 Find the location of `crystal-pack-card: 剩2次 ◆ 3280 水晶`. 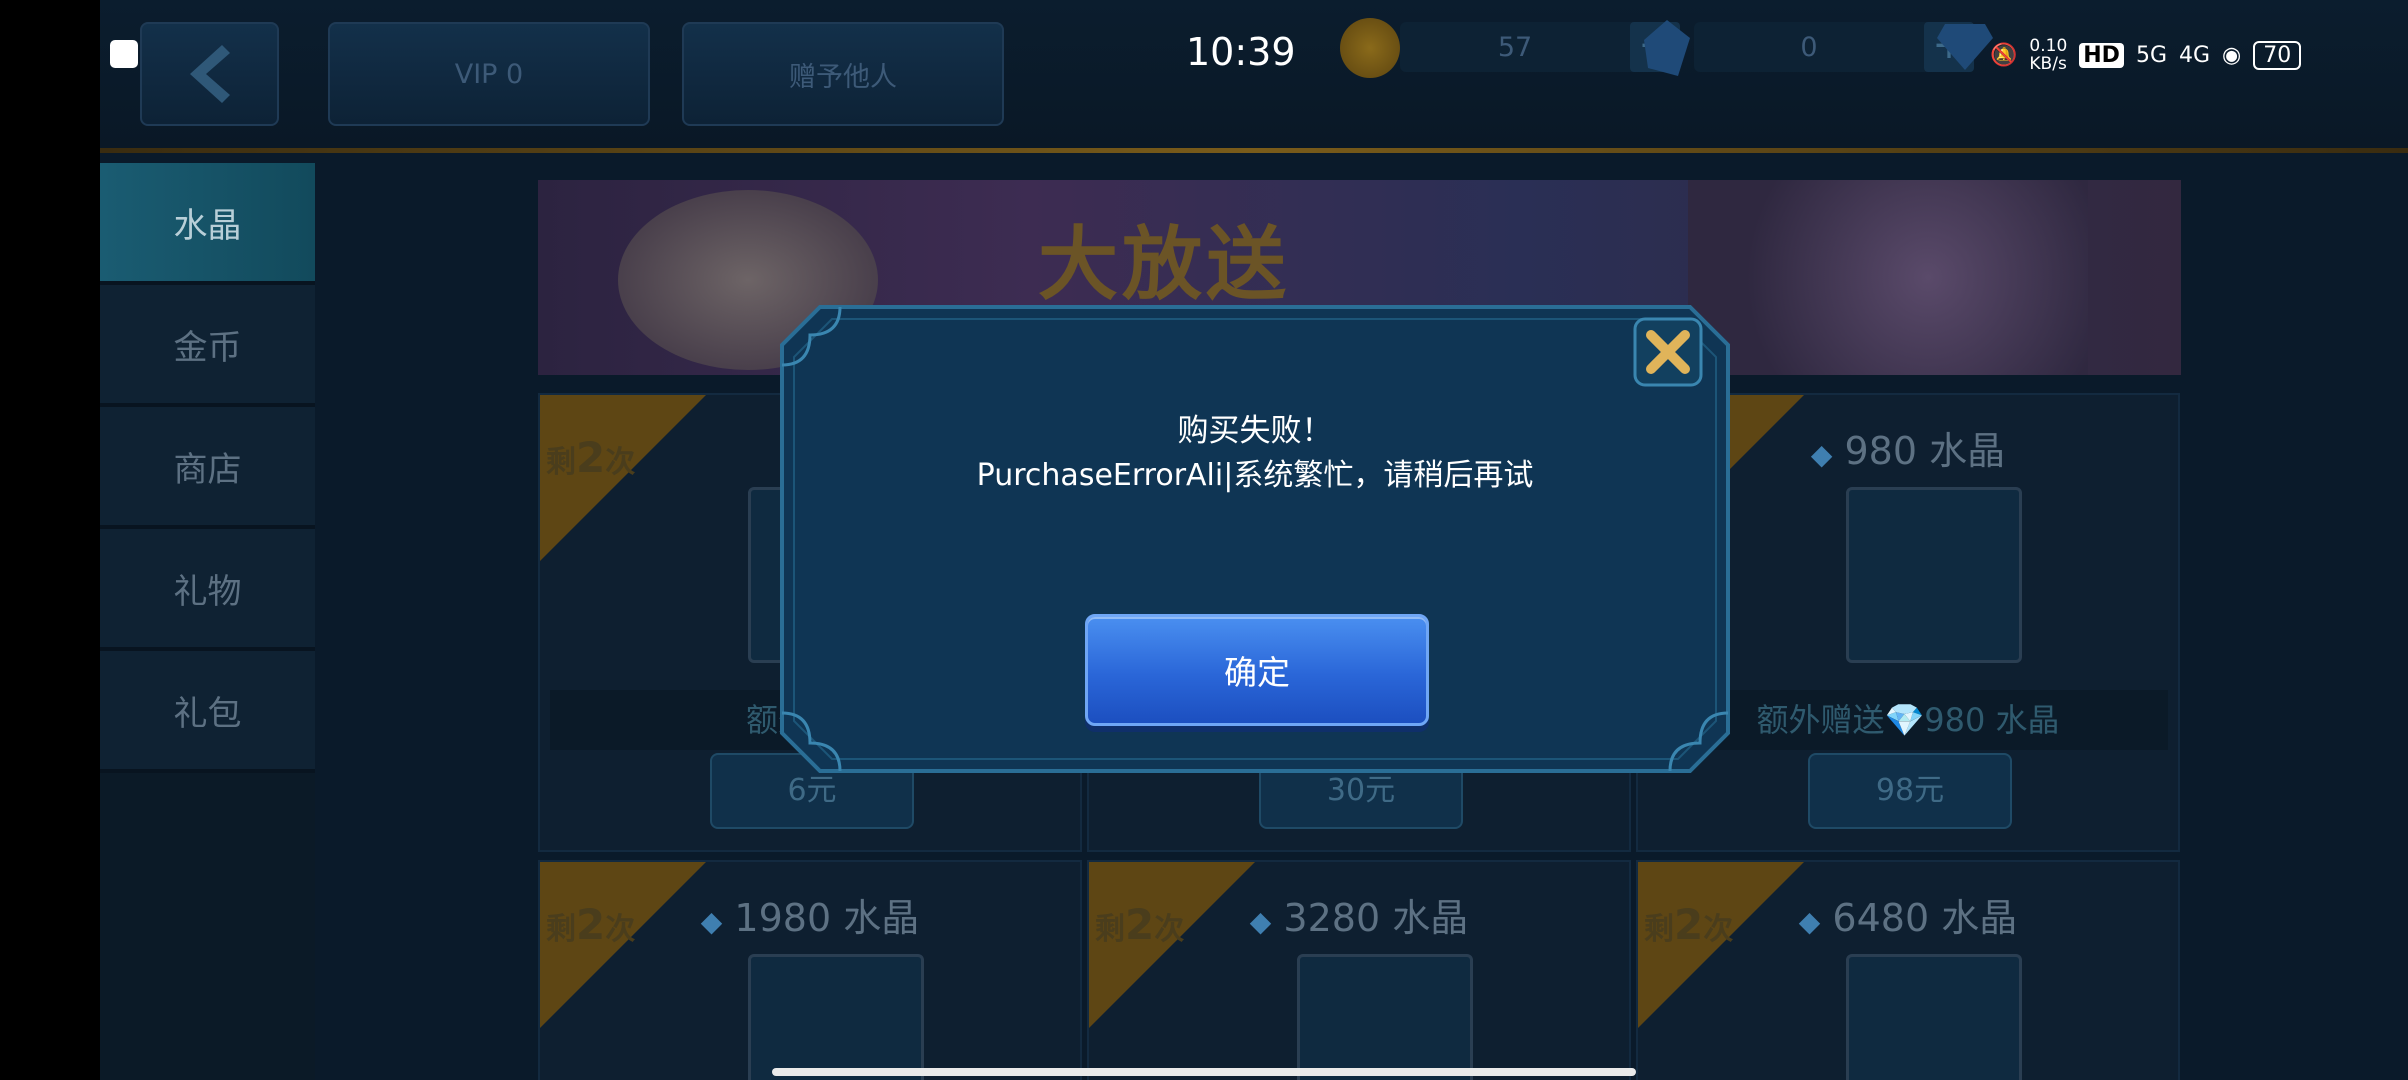

crystal-pack-card: 剩2次 ◆ 3280 水晶 is located at coordinates (1359, 970).